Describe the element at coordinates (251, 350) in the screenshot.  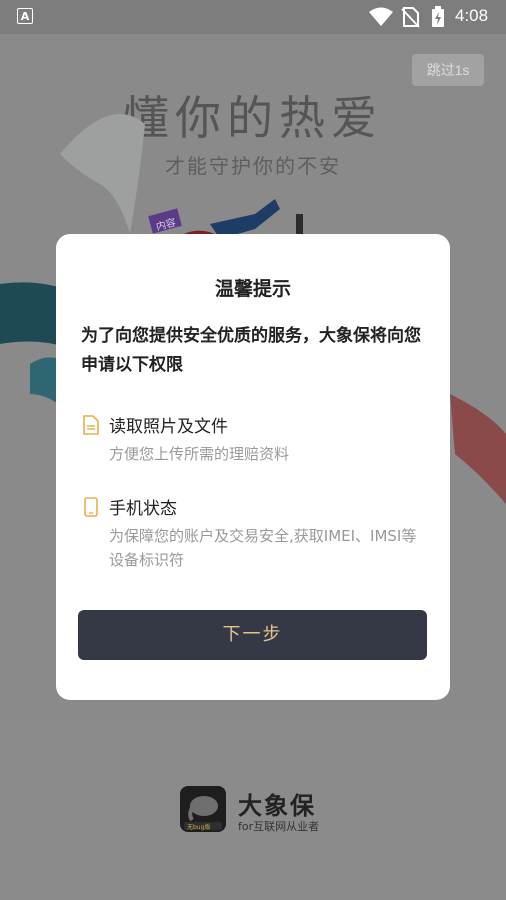
I see `dialog-intro: 为了向您提供安全优质的服务，大象保将向您申请以下权限` at that location.